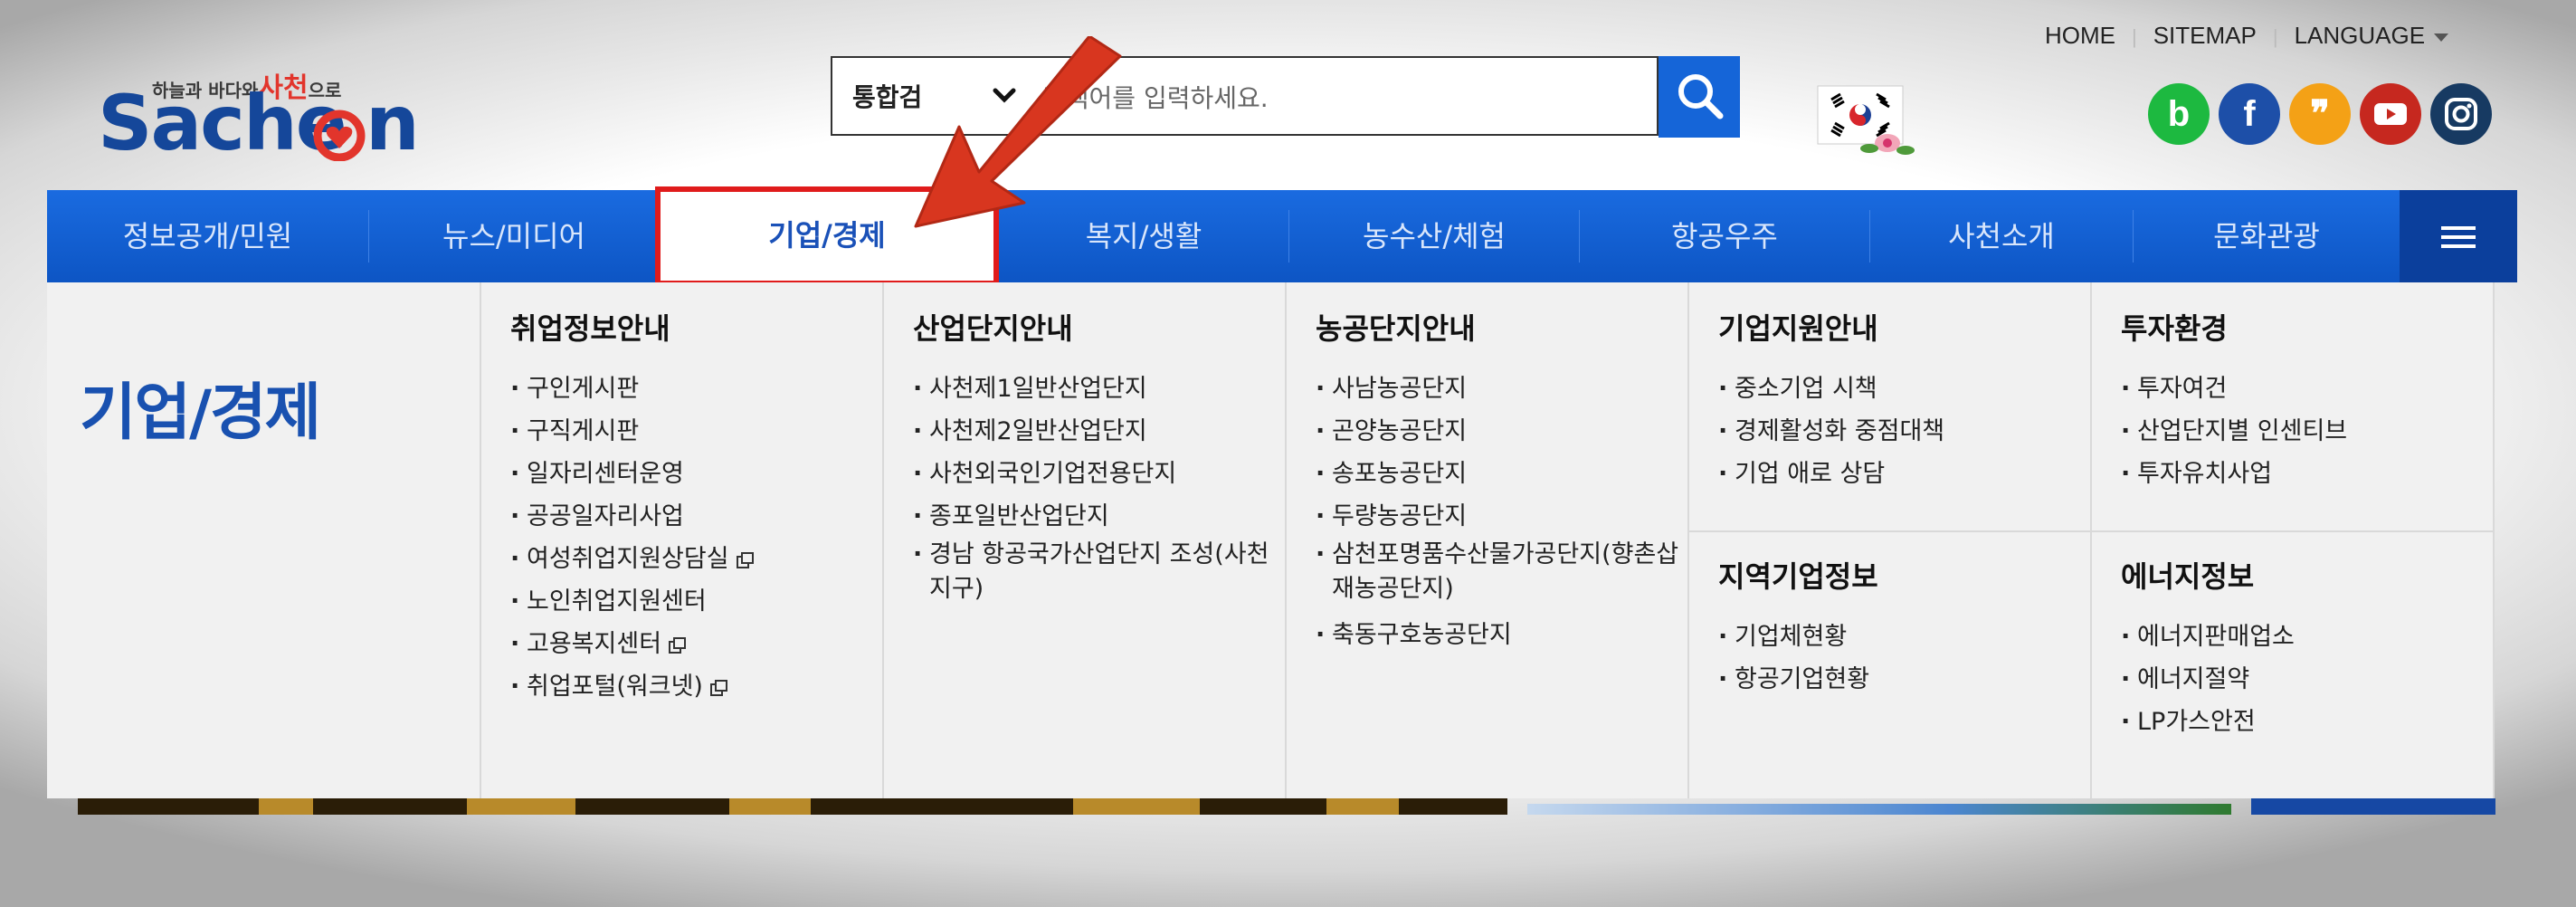 This screenshot has height=907, width=2576. I want to click on column-heading: 산업단지안내, so click(1103, 327).